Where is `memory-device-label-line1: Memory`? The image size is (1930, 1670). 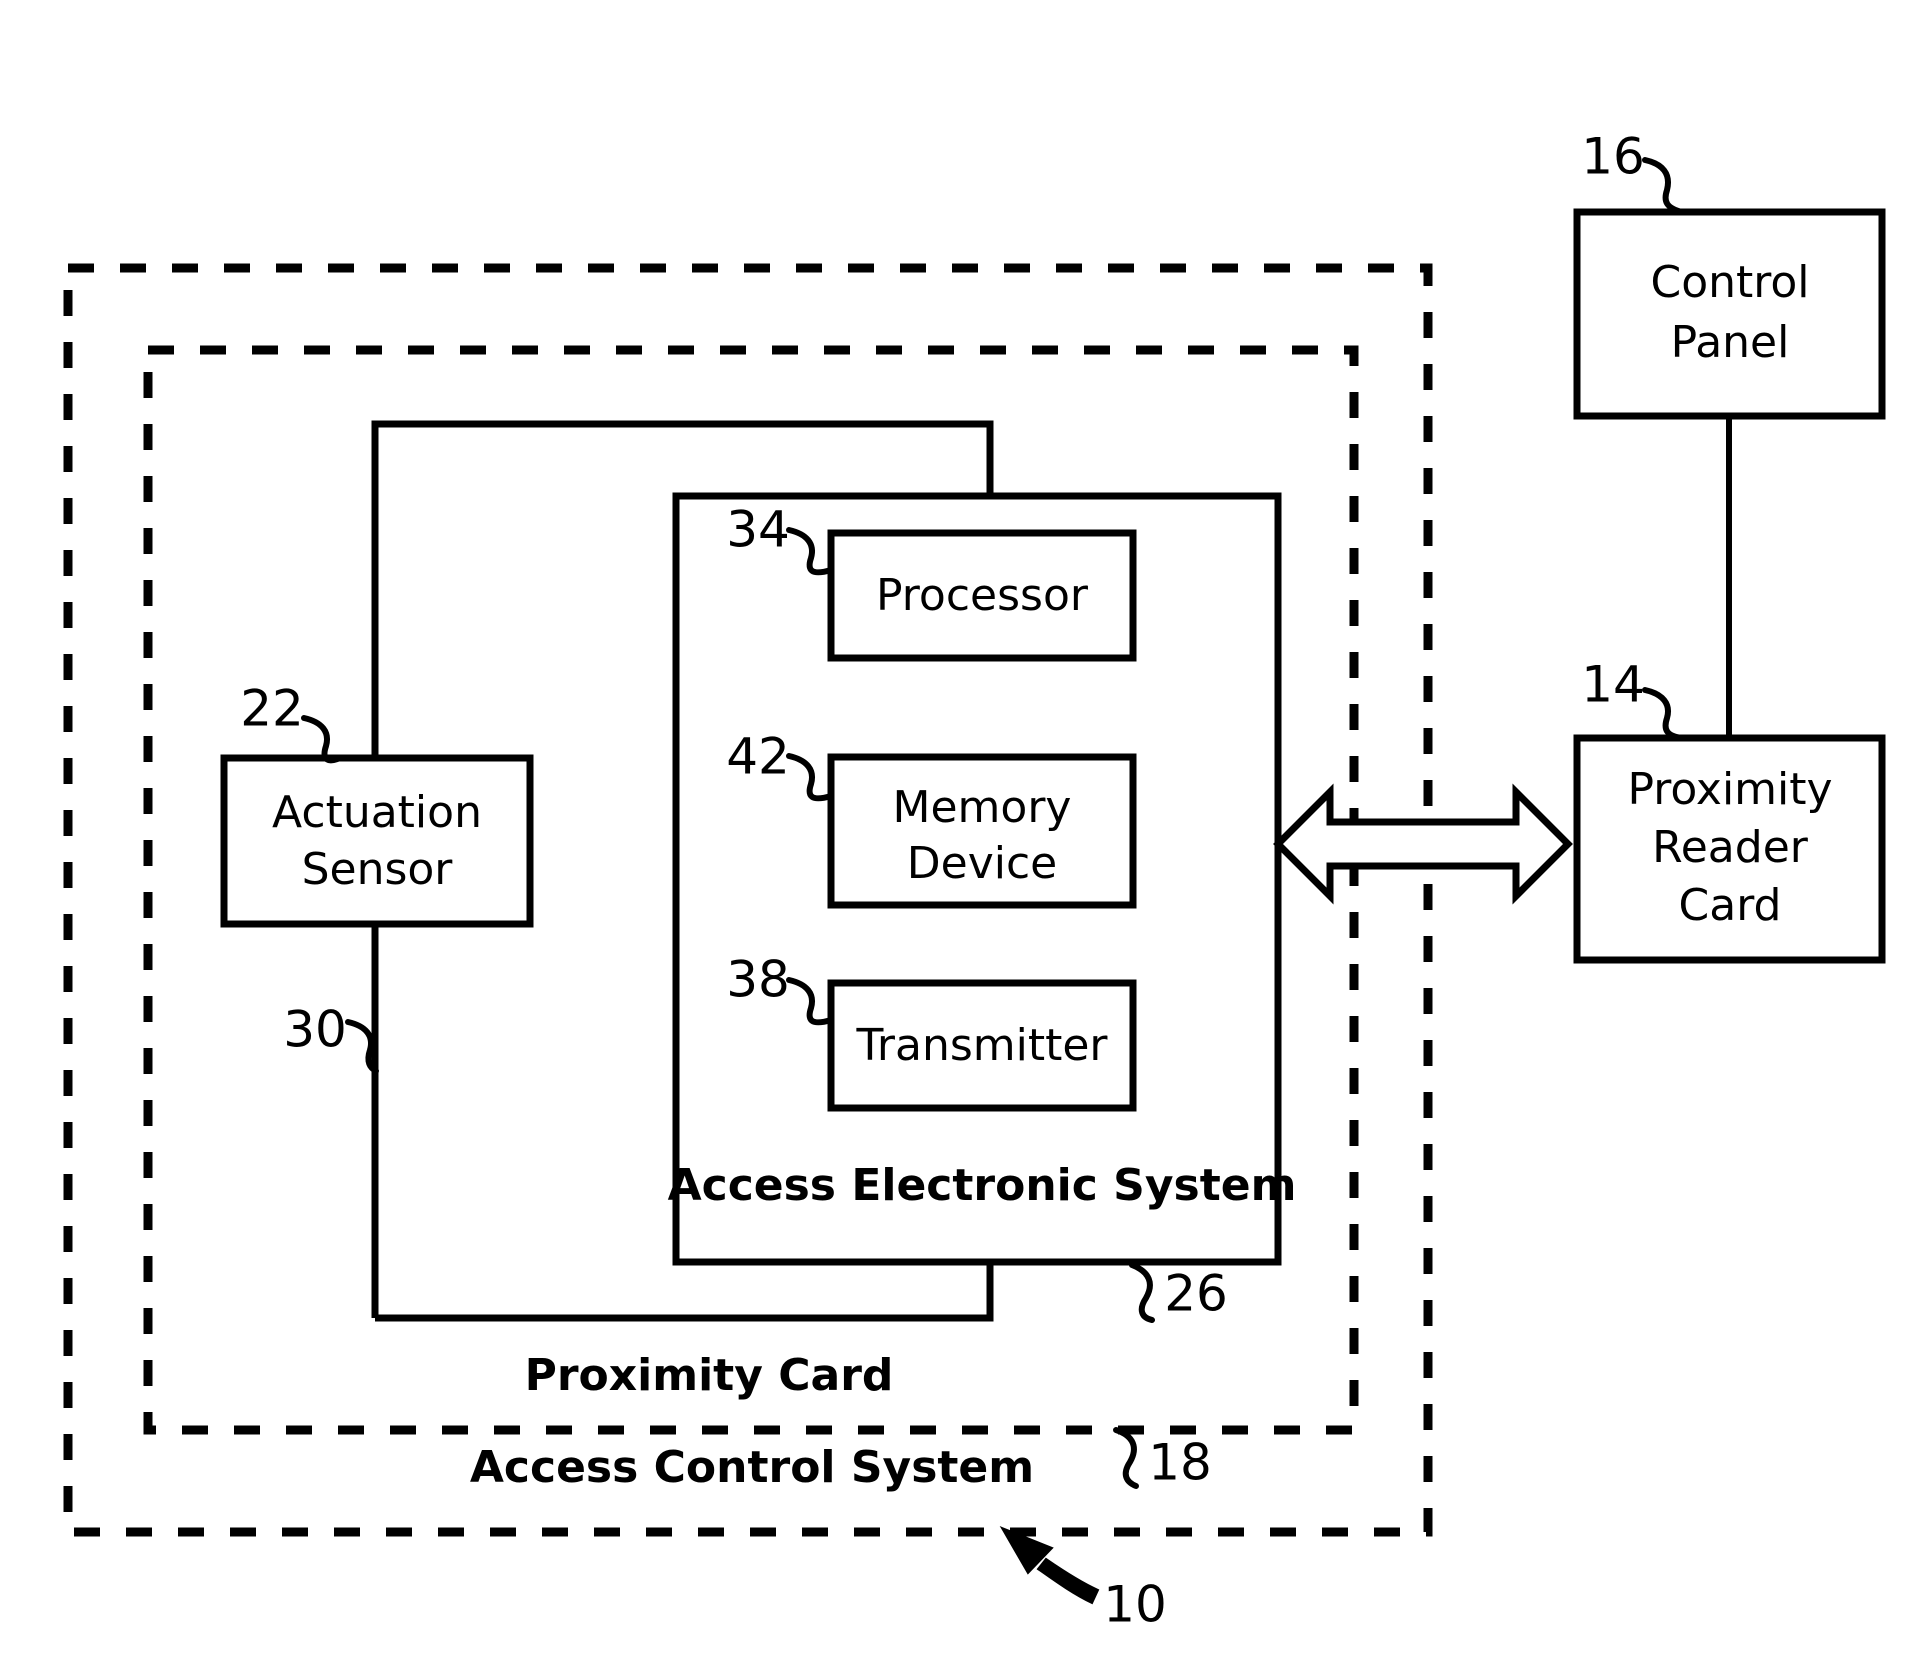
memory-device-label-line1: Memory is located at coordinates (982, 807).